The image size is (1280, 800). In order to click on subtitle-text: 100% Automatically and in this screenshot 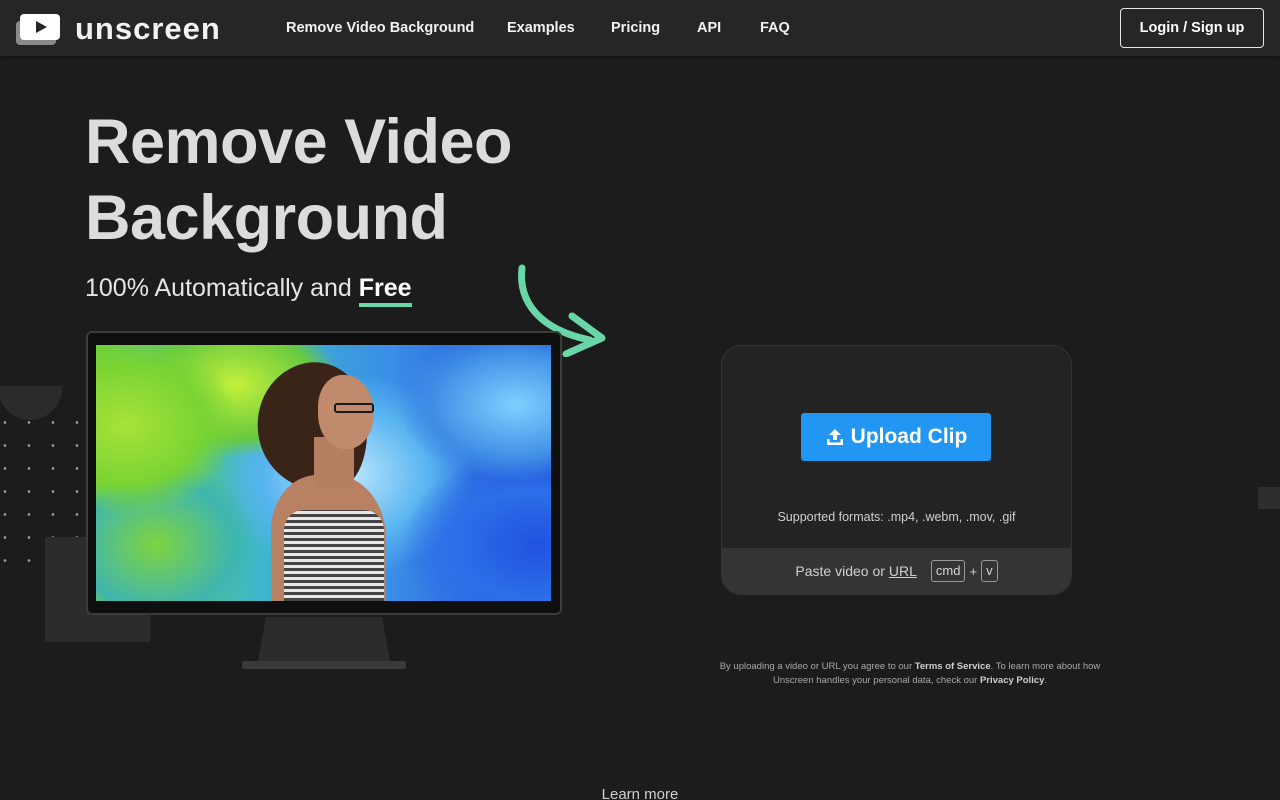, I will do `click(222, 288)`.